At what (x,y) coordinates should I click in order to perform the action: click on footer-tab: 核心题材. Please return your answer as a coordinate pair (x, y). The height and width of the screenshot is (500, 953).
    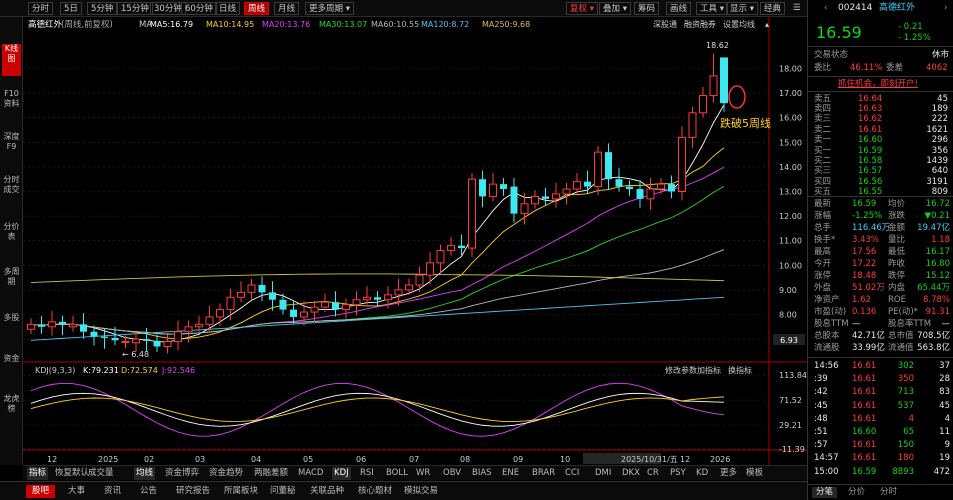
    Looking at the image, I should click on (375, 491).